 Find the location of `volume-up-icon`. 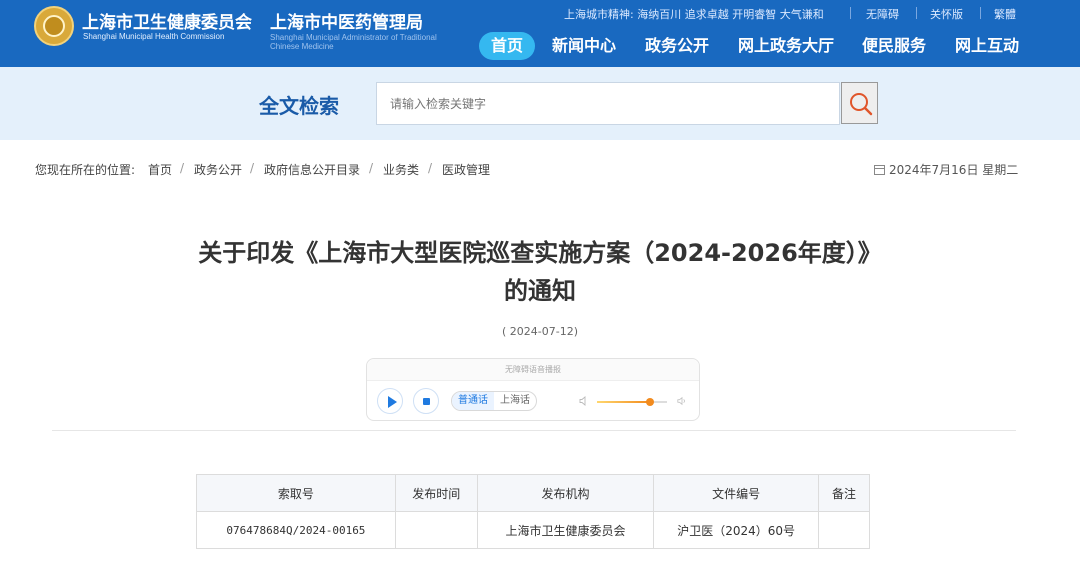

volume-up-icon is located at coordinates (682, 401).